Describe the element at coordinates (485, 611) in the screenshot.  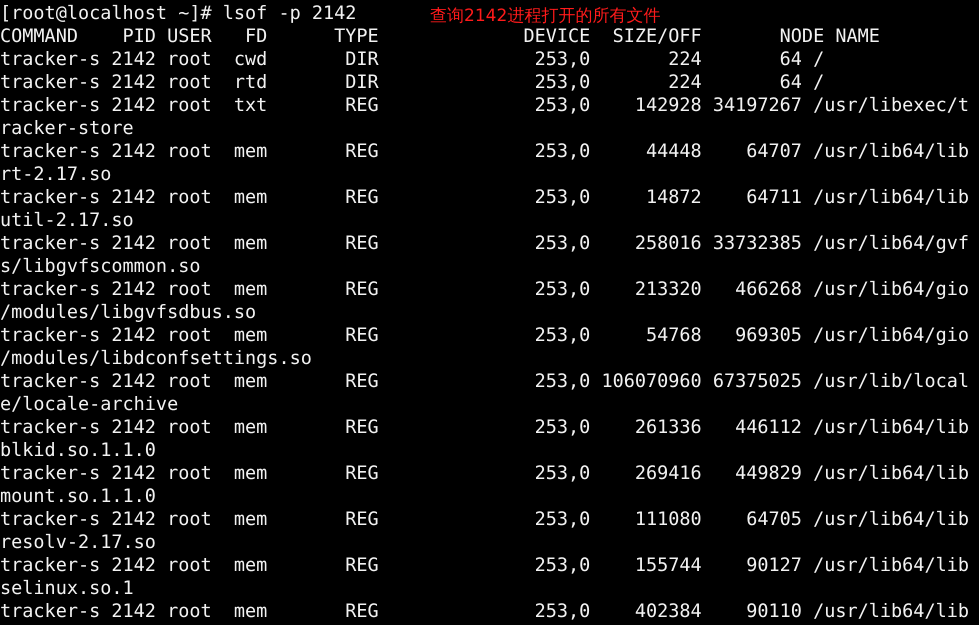
I see `output-line: tracker-s 2142 root mem REG 253,0 402384 90110 /usr/lib64/lib` at that location.